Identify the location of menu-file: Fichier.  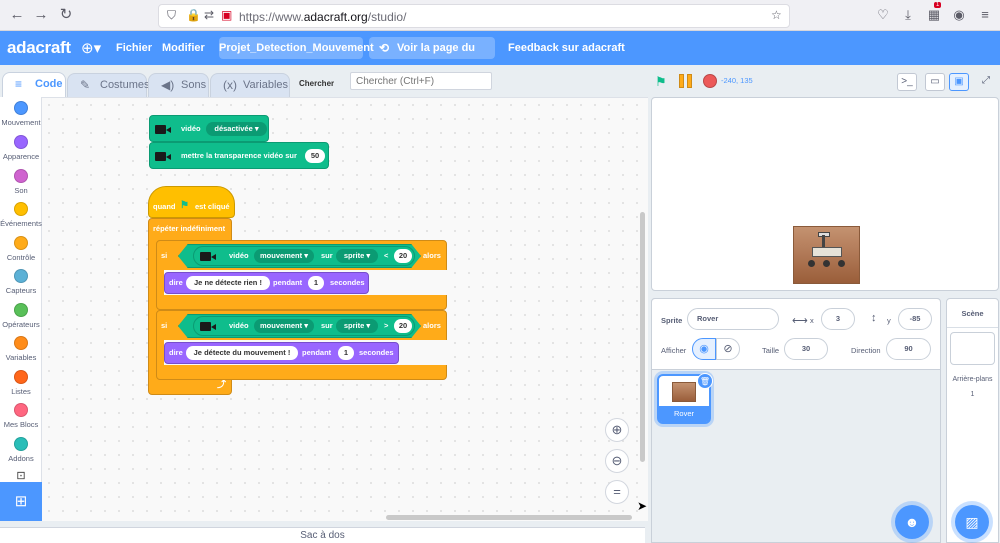
(134, 48).